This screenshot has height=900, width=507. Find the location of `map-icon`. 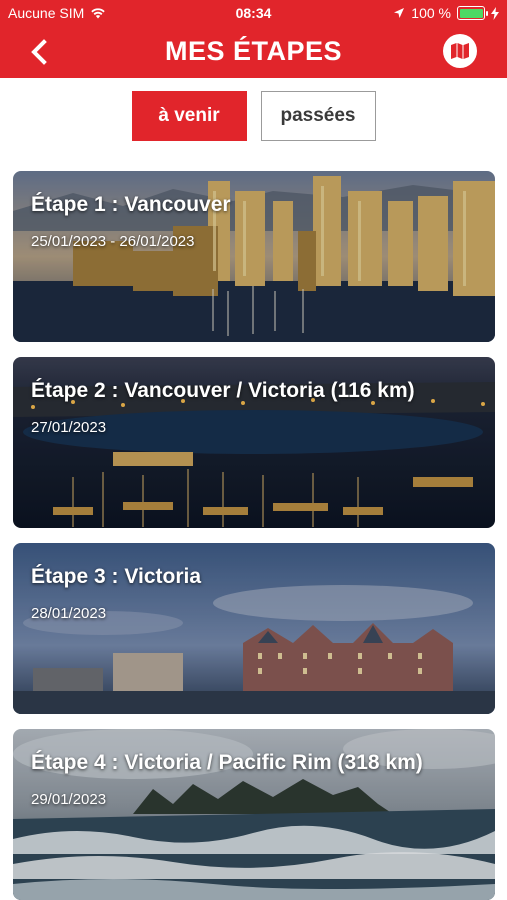

map-icon is located at coordinates (460, 51).